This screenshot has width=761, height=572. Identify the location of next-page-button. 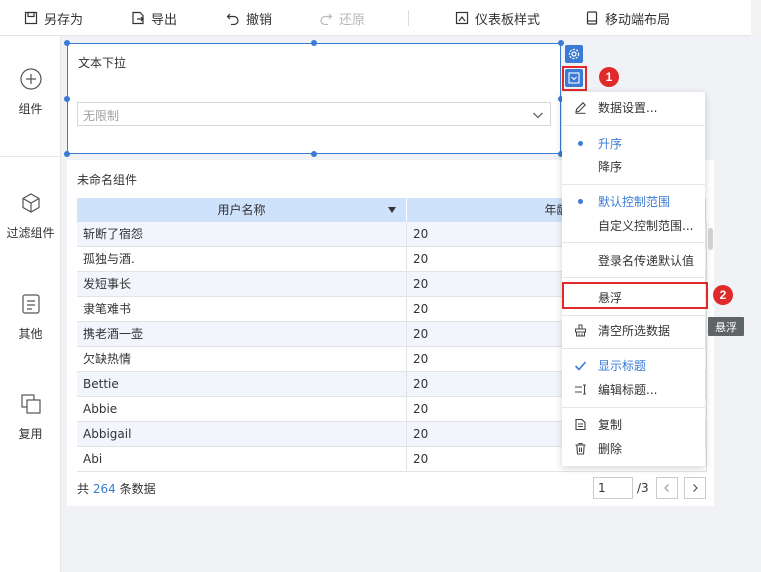
(695, 488).